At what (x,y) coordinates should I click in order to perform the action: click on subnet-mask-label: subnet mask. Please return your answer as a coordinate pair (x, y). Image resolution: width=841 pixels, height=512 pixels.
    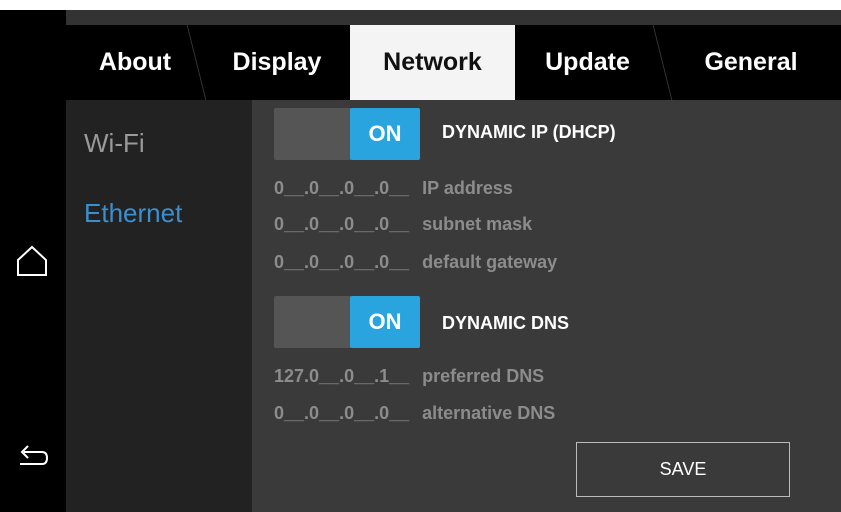
    Looking at the image, I should click on (477, 224).